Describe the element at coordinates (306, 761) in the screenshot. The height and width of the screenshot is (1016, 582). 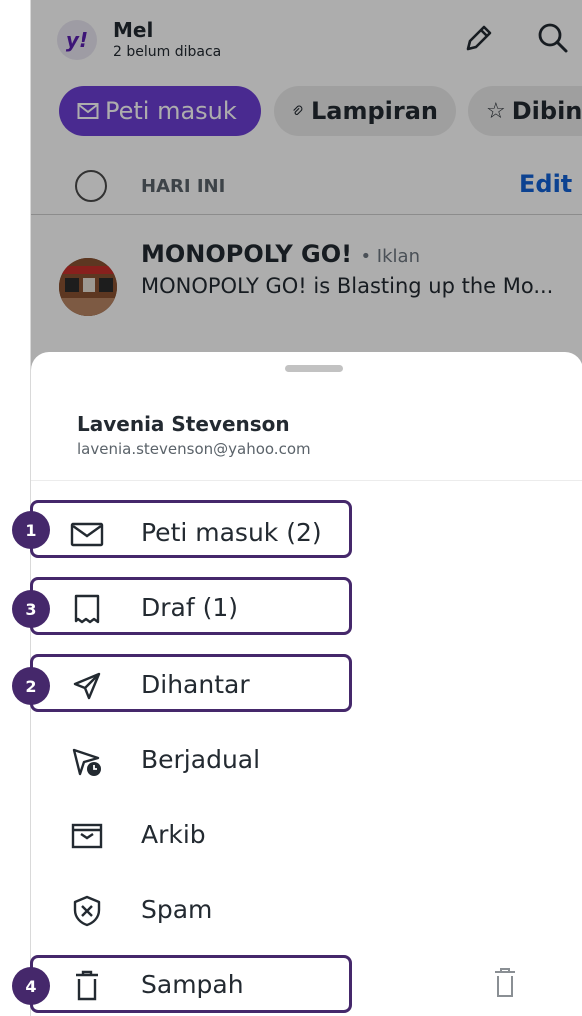
I see `folder-scheduled: Berjadual` at that location.